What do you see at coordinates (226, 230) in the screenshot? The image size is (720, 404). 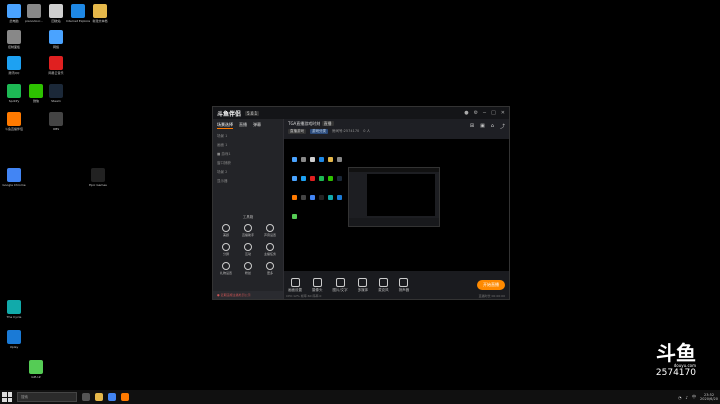 I see `tool-beauty: 美颜` at bounding box center [226, 230].